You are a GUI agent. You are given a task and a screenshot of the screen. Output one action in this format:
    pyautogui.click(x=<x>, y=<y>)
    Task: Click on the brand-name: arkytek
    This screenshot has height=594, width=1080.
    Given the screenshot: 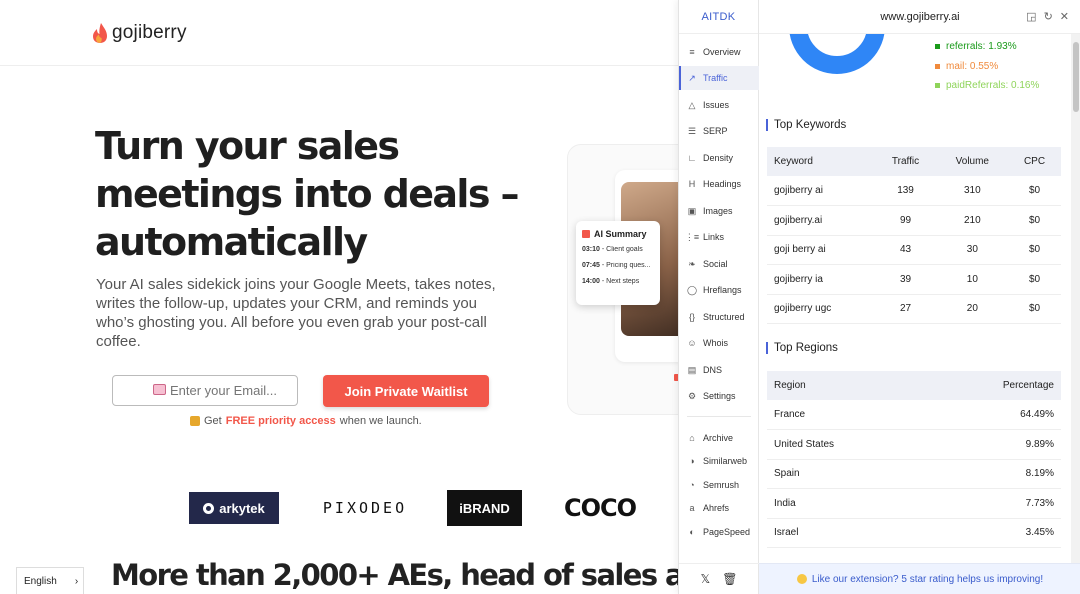 What is the action you would take?
    pyautogui.click(x=242, y=508)
    